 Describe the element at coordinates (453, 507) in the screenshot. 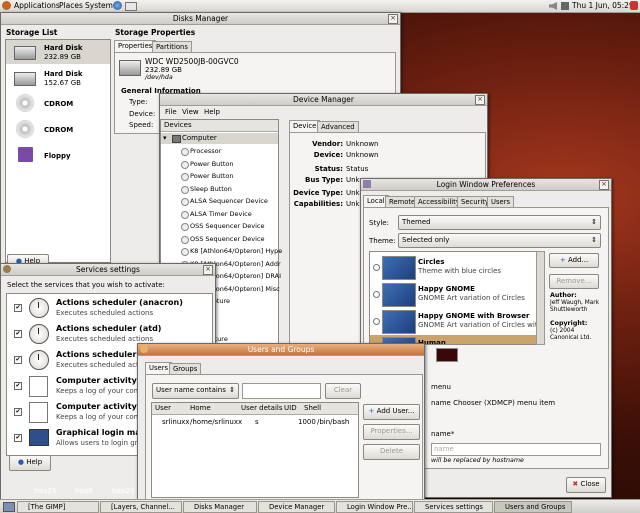

I see `taskbar-button: Services settings` at that location.